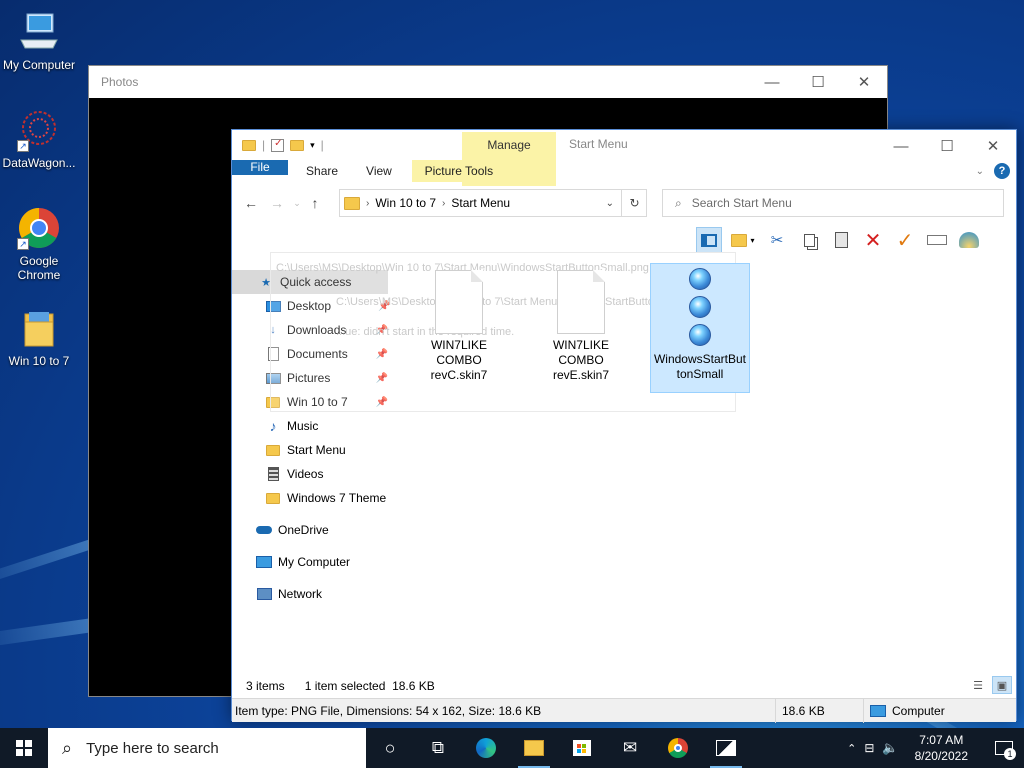 Image resolution: width=1024 pixels, height=768 pixels. I want to click on desktop-icon-win10to7: Win 10 to 7, so click(39, 337).